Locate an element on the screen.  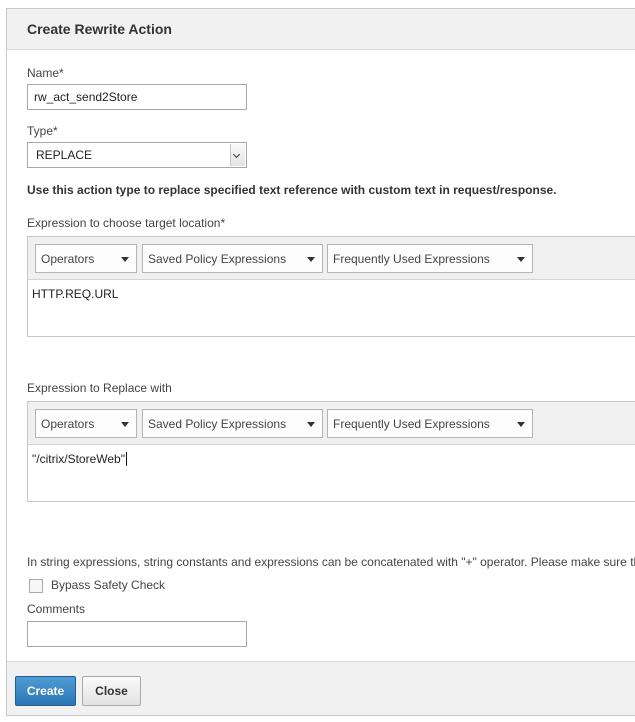
replace-expression-input: "/citrix/StoreWeb" is located at coordinates (78, 459).